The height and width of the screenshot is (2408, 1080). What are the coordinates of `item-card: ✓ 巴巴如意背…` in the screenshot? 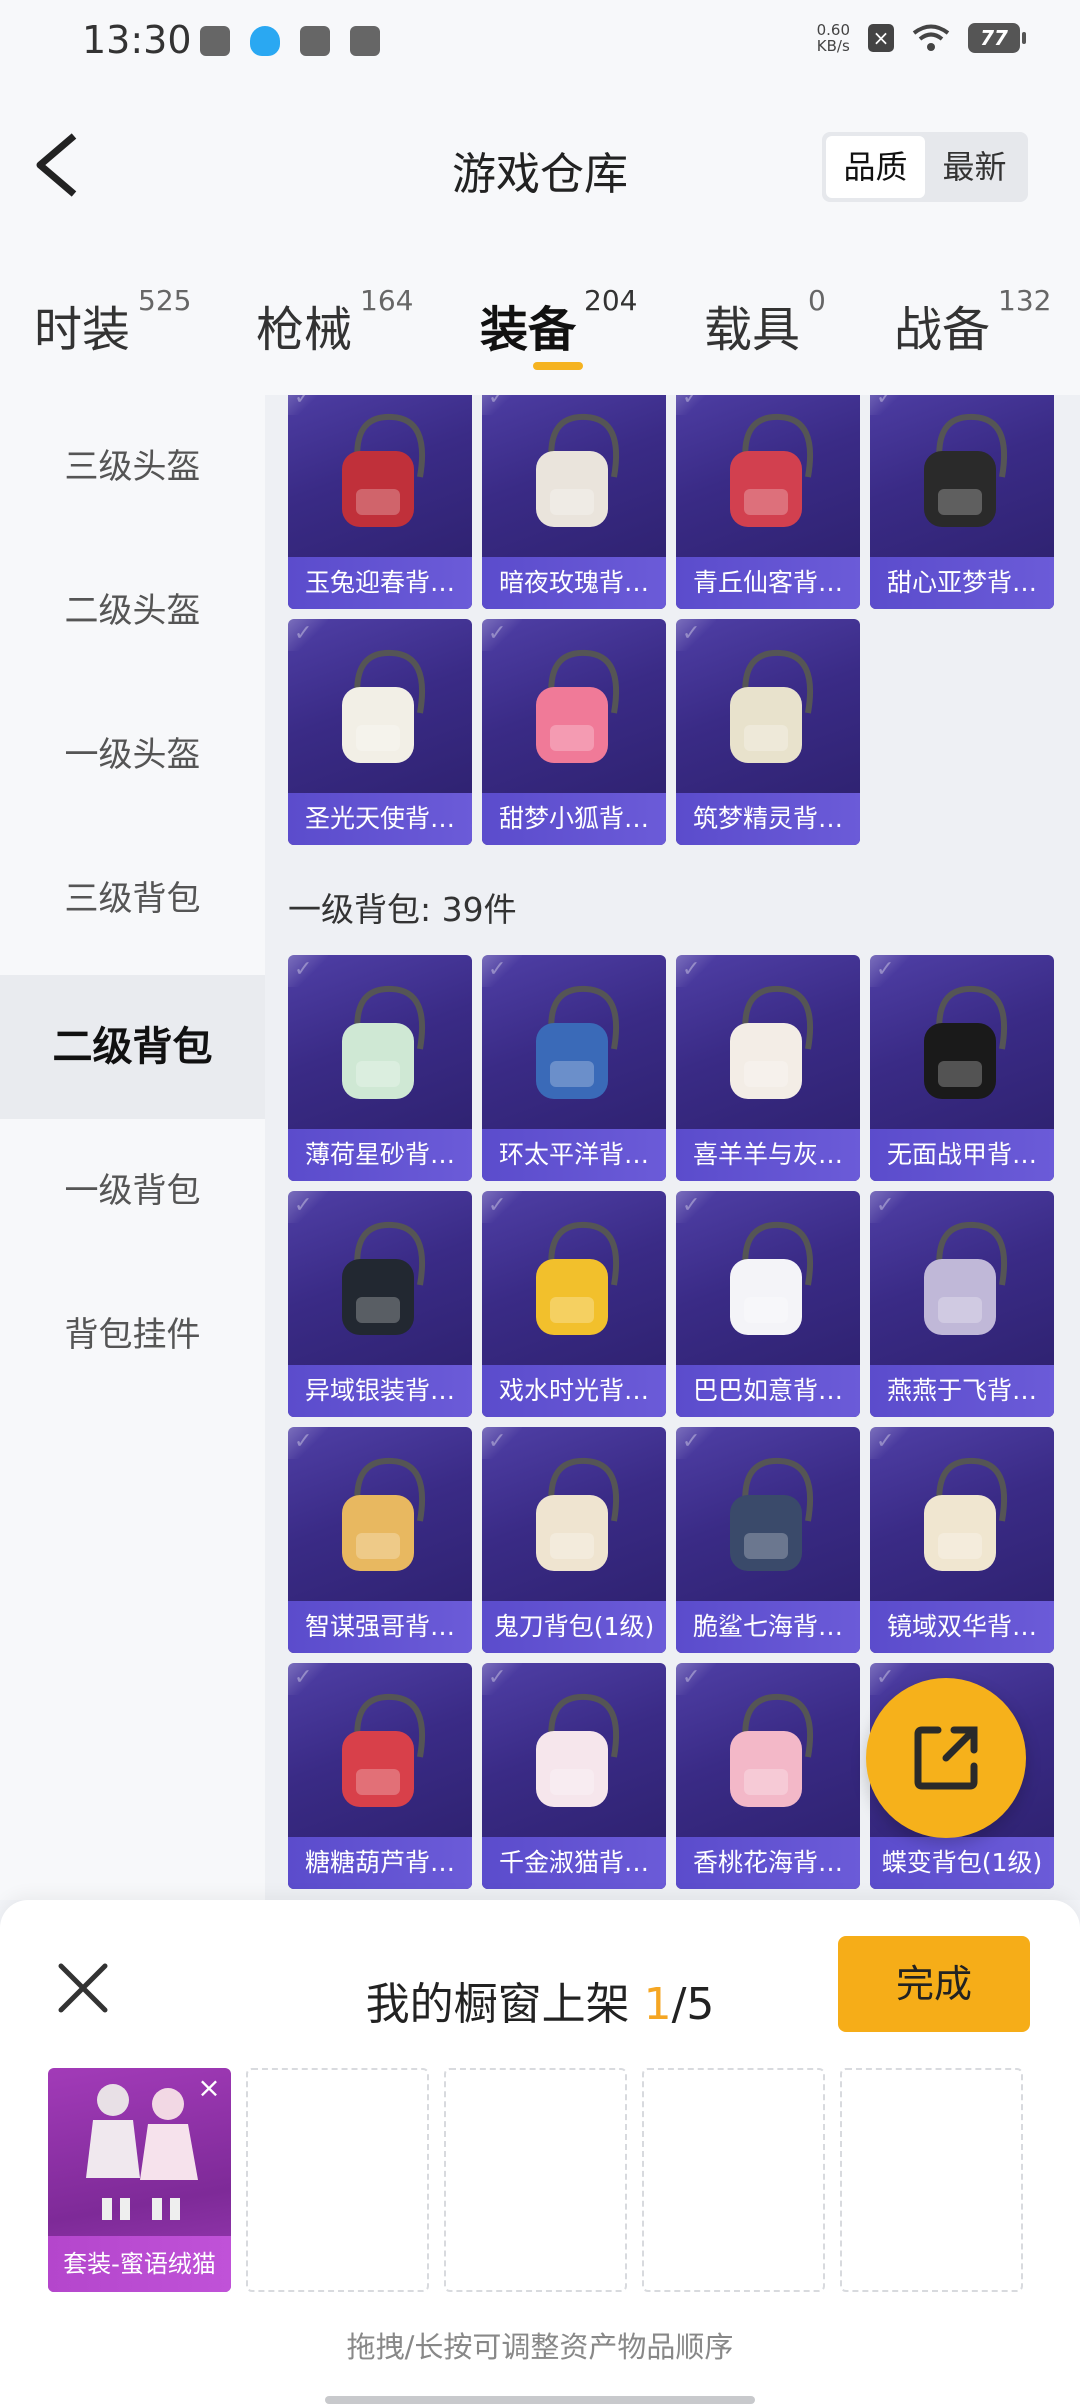 It's located at (768, 1304).